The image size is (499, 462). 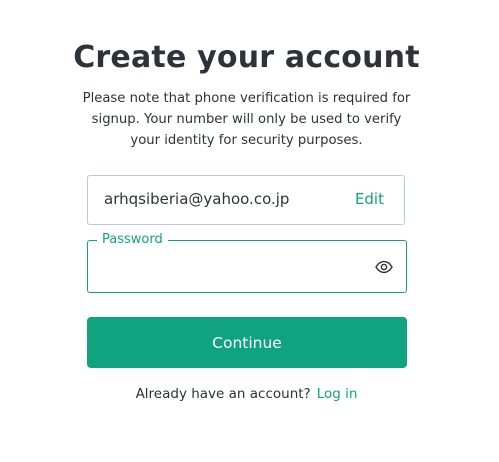 I want to click on eye-icon, so click(x=384, y=267).